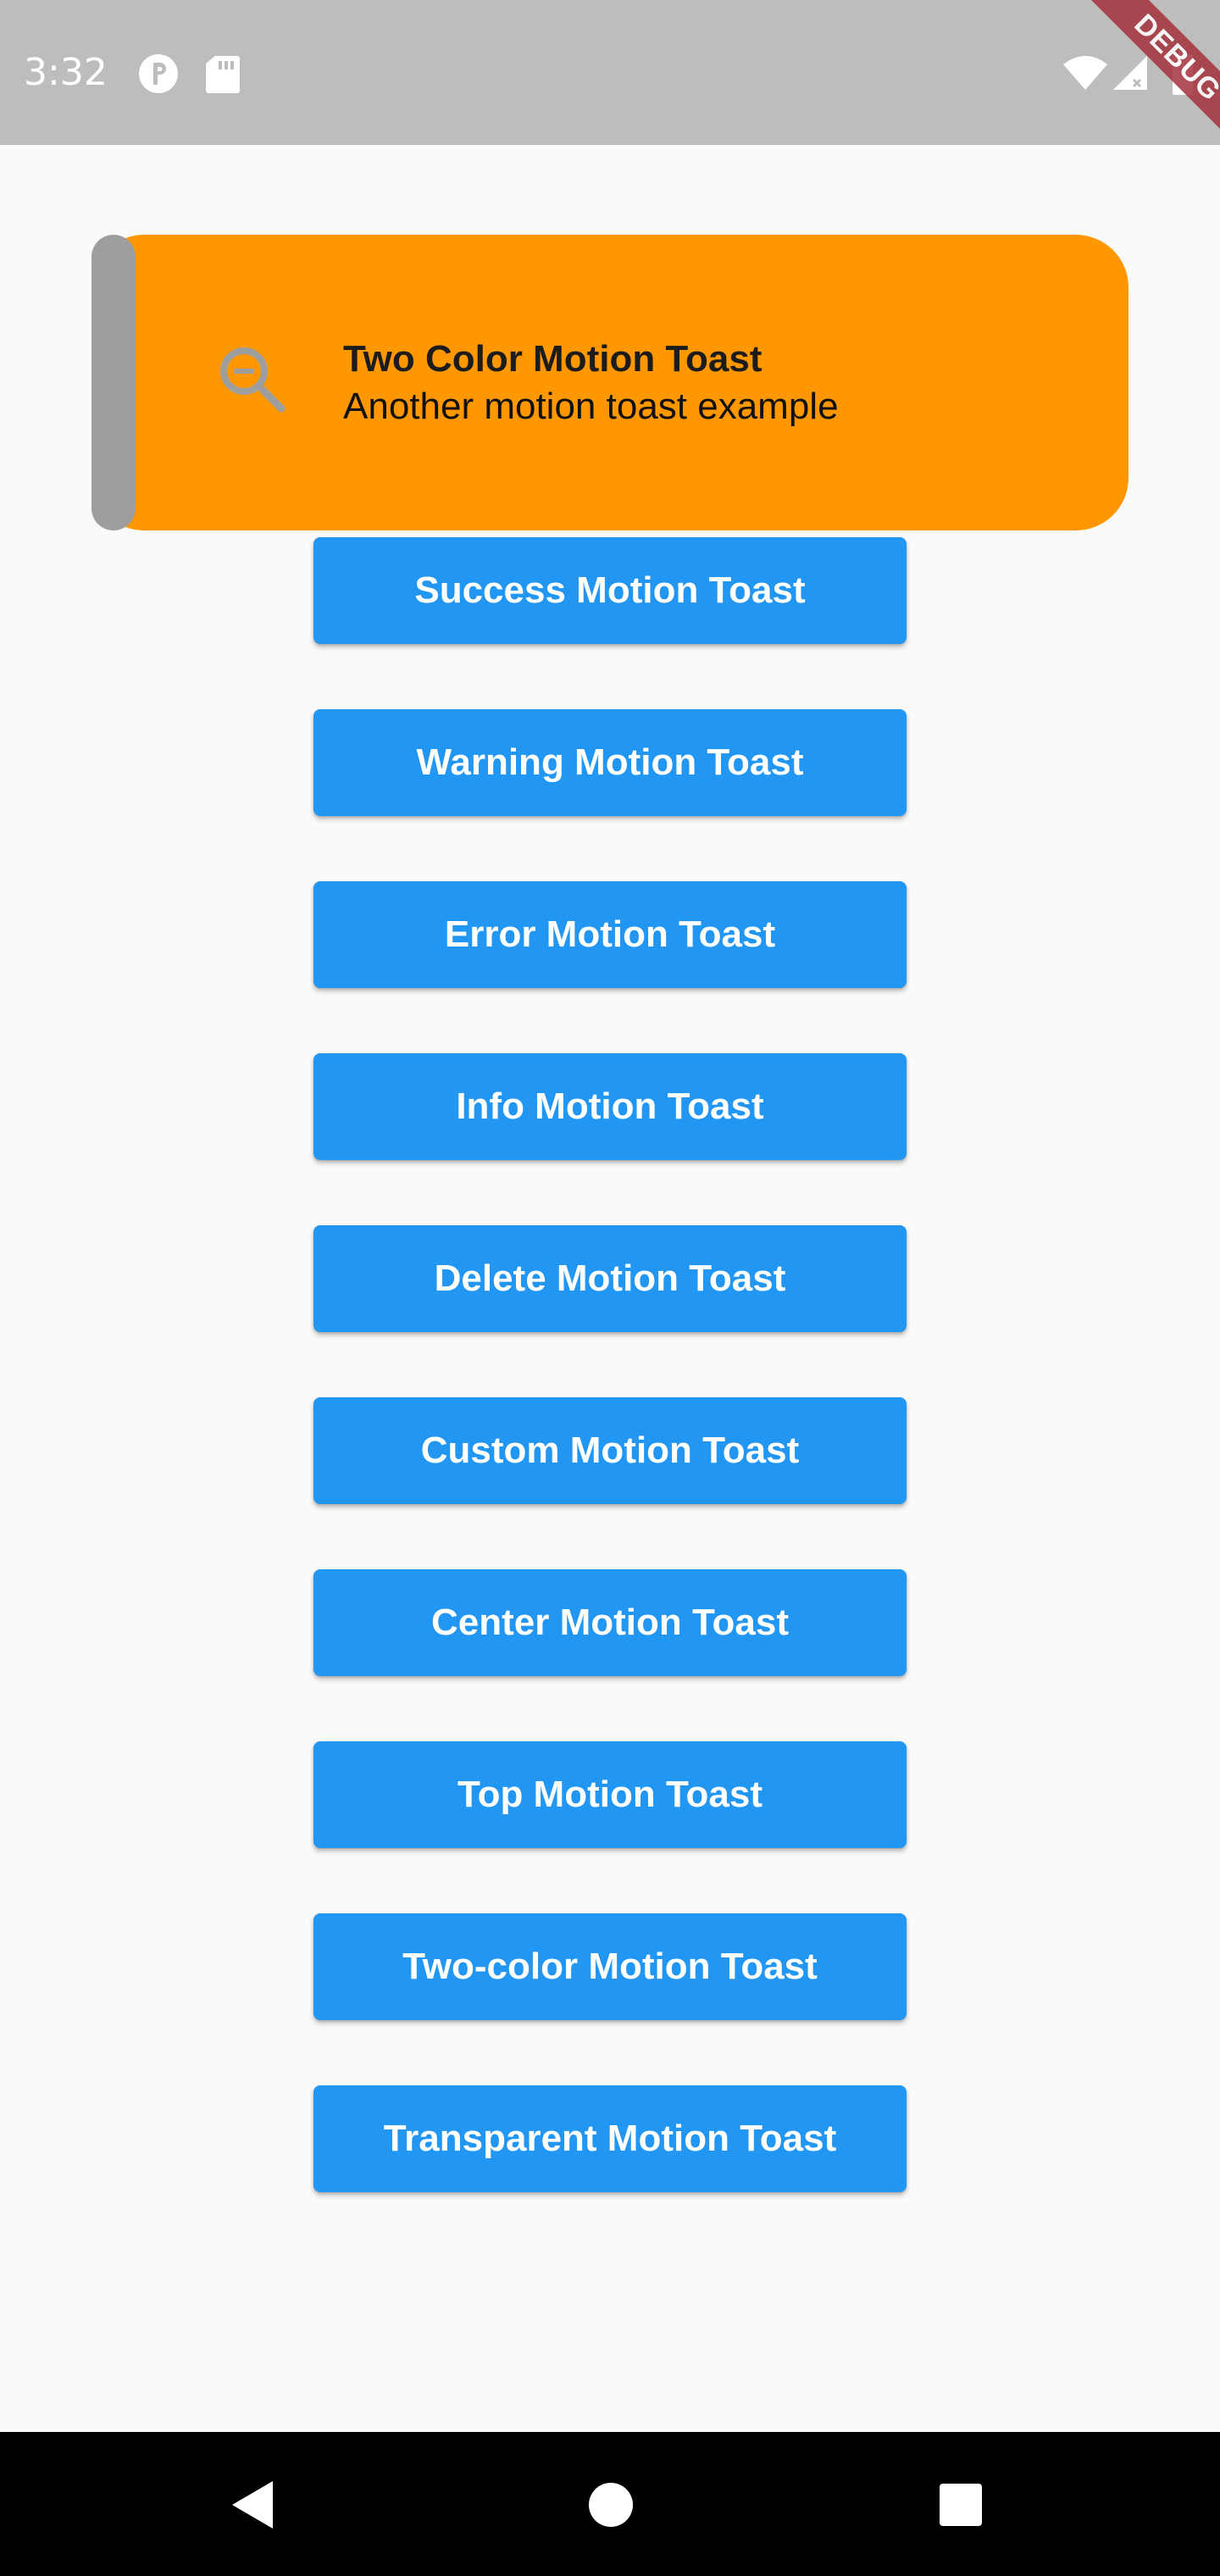 The width and height of the screenshot is (1220, 2576). Describe the element at coordinates (223, 74) in the screenshot. I see `sd-card-icon` at that location.